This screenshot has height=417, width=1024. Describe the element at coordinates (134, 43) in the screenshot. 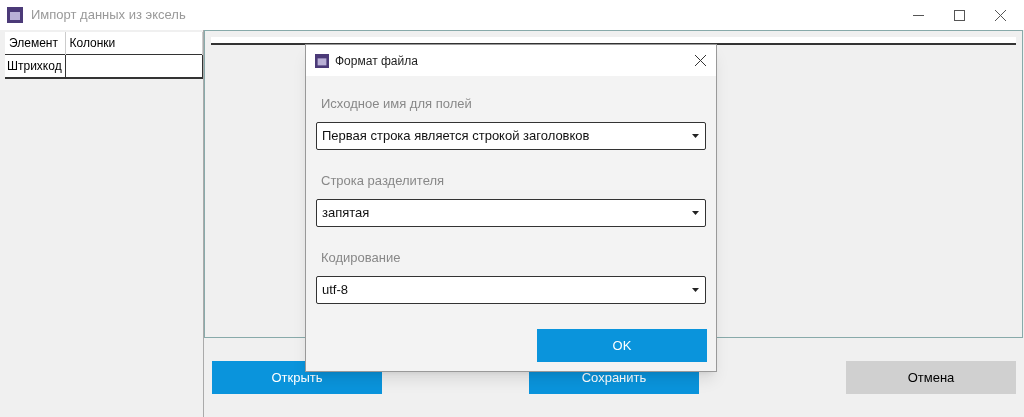

I see `column-header: Колонки` at that location.